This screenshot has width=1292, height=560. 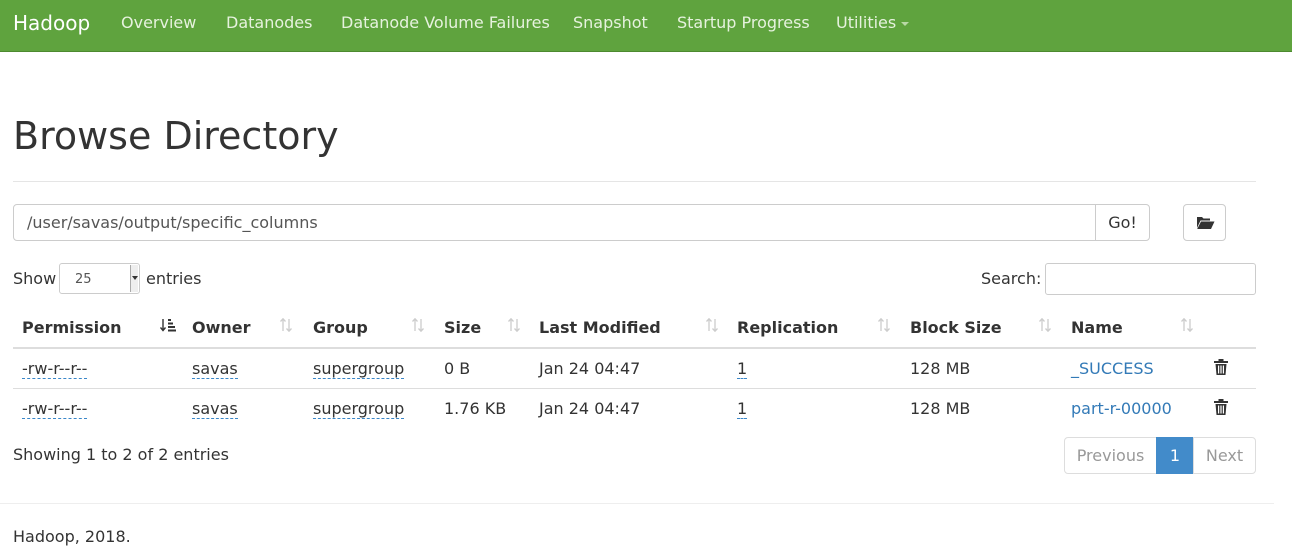 What do you see at coordinates (83, 279) in the screenshot?
I see `entries-per-page-value: 25` at bounding box center [83, 279].